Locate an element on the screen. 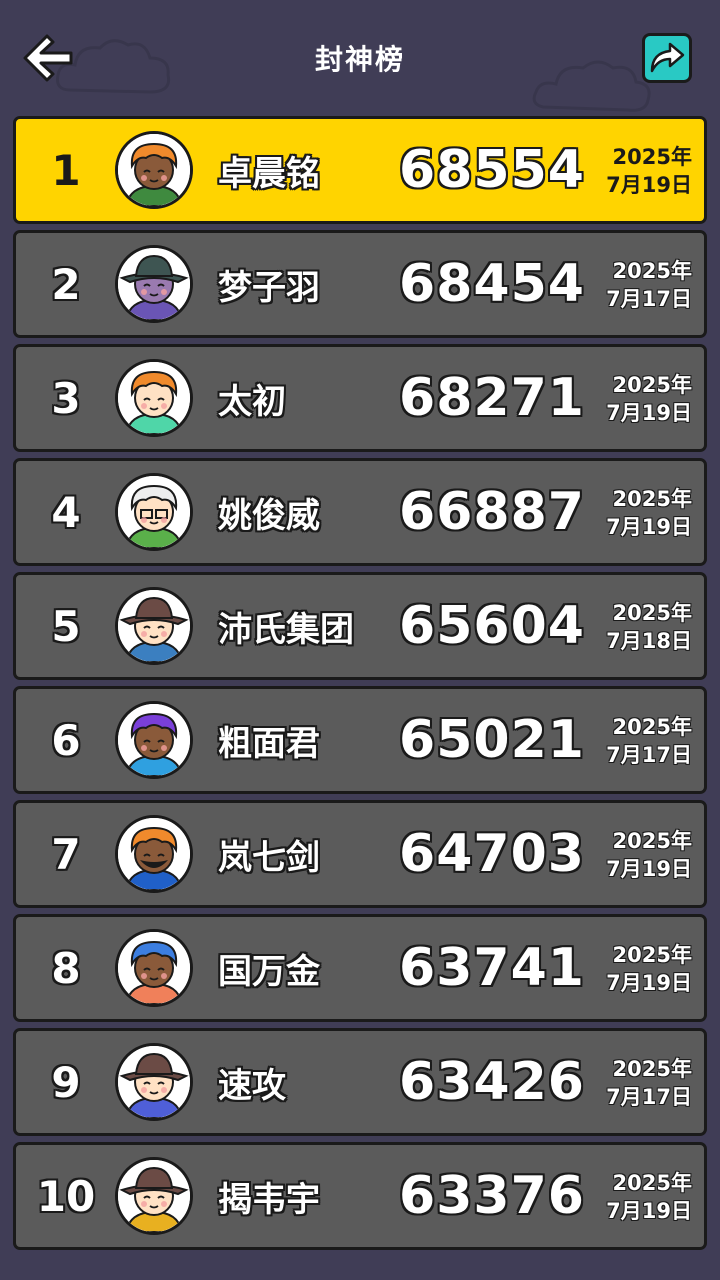 The height and width of the screenshot is (1280, 720). player-score: 66887 is located at coordinates (492, 512).